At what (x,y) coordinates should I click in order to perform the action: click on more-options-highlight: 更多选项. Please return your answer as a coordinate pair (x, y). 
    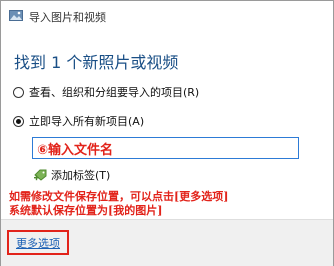
    Looking at the image, I should click on (38, 242).